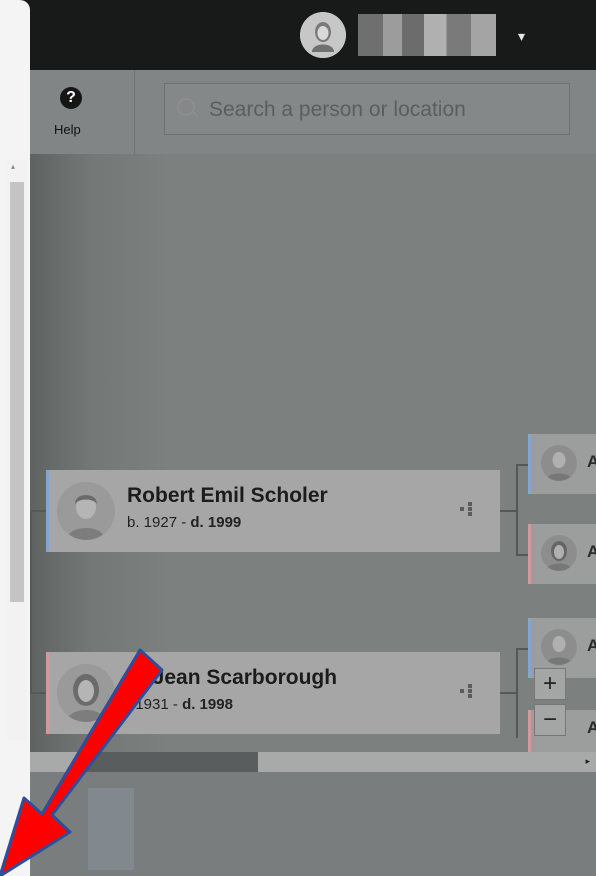 This screenshot has width=596, height=876. Describe the element at coordinates (521, 36) in the screenshot. I see `user-menu-chevron-down-icon: ▾` at that location.